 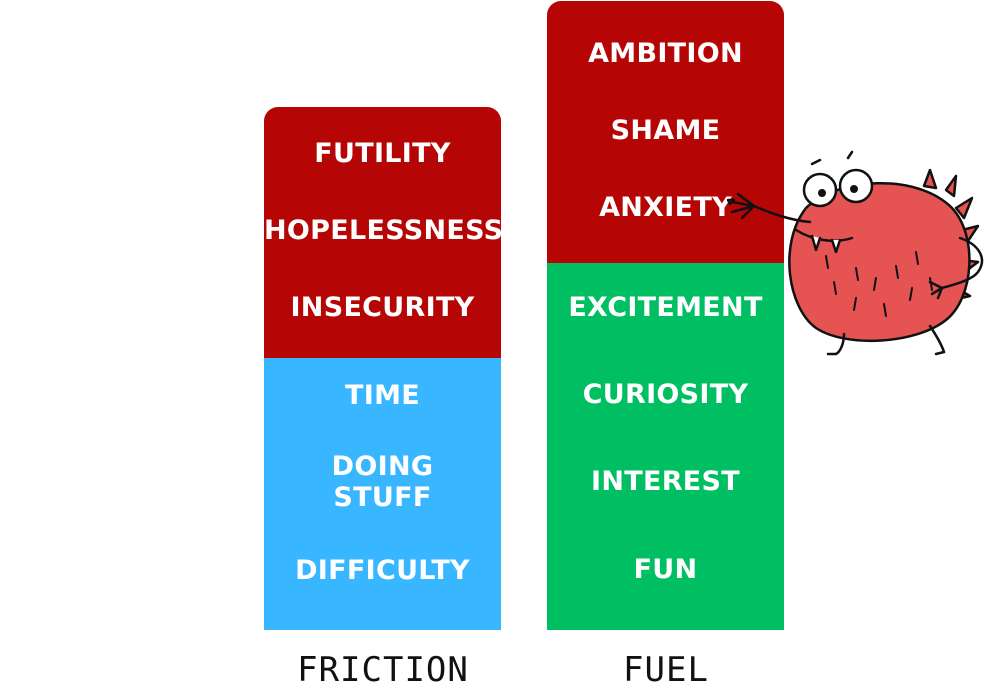 I want to click on fuel-label-1: AMBITION, so click(x=665, y=53).